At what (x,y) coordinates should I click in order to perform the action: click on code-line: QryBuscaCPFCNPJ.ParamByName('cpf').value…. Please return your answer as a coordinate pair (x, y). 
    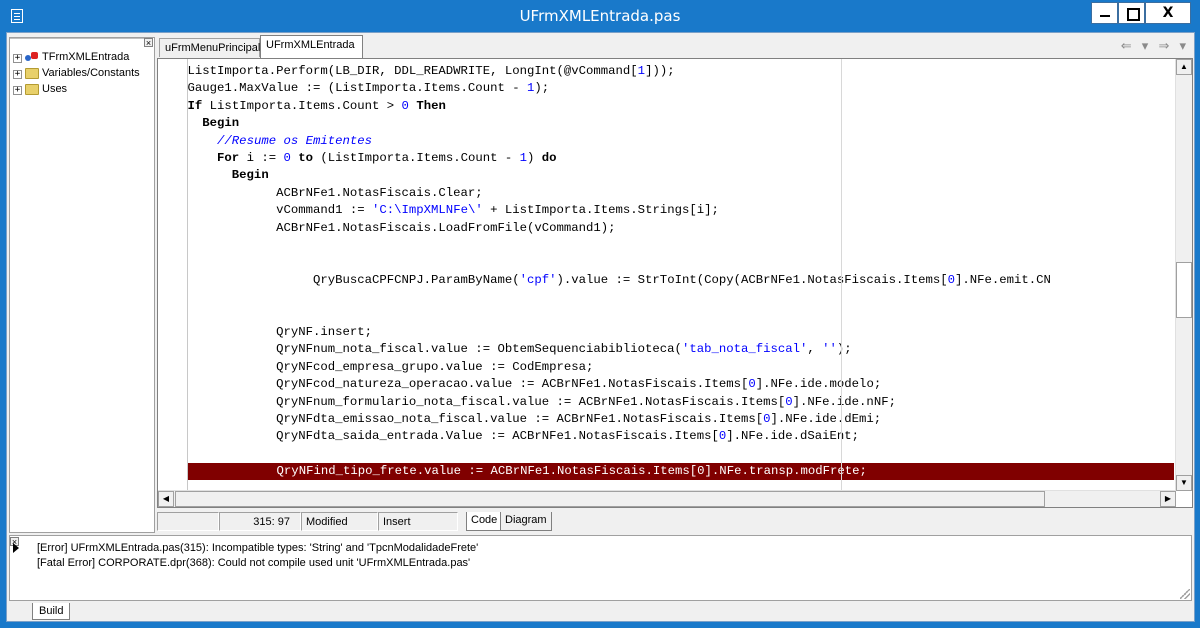
    Looking at the image, I should click on (666, 280).